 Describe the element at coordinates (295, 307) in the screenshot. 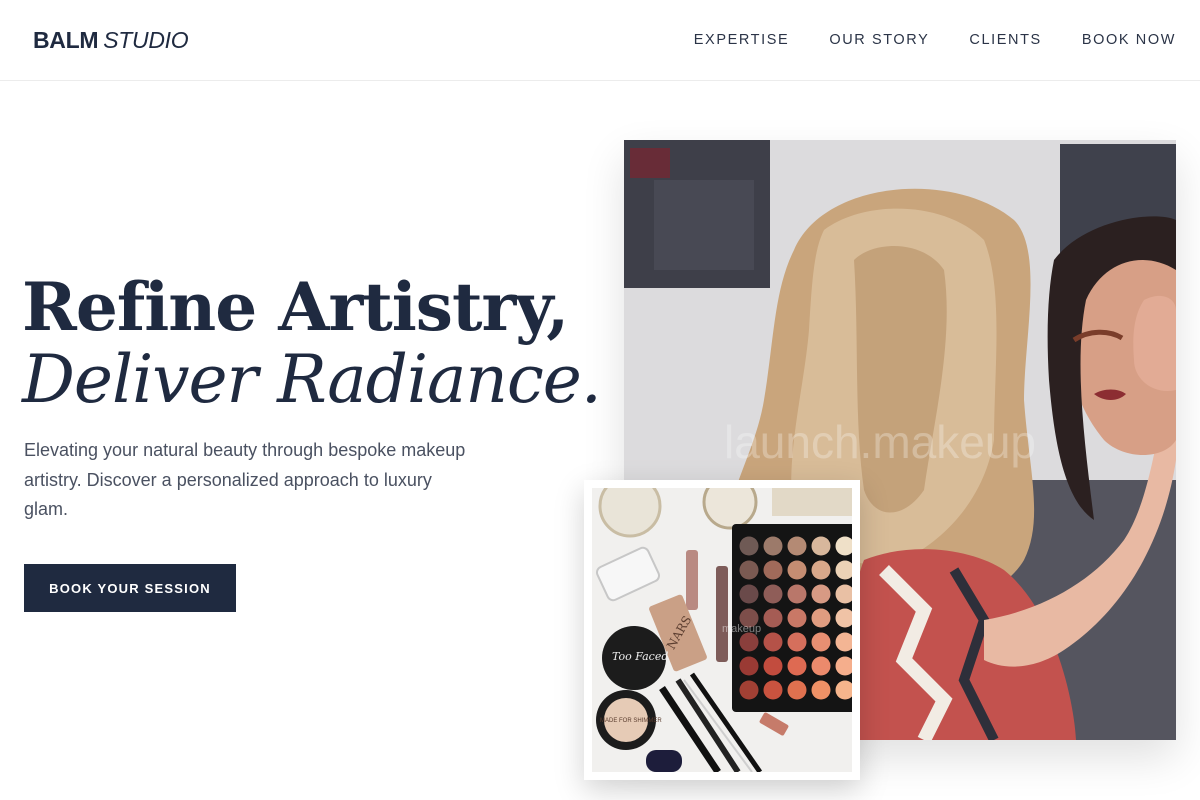

I see `hero-title-line1: Refine Artistry,` at that location.